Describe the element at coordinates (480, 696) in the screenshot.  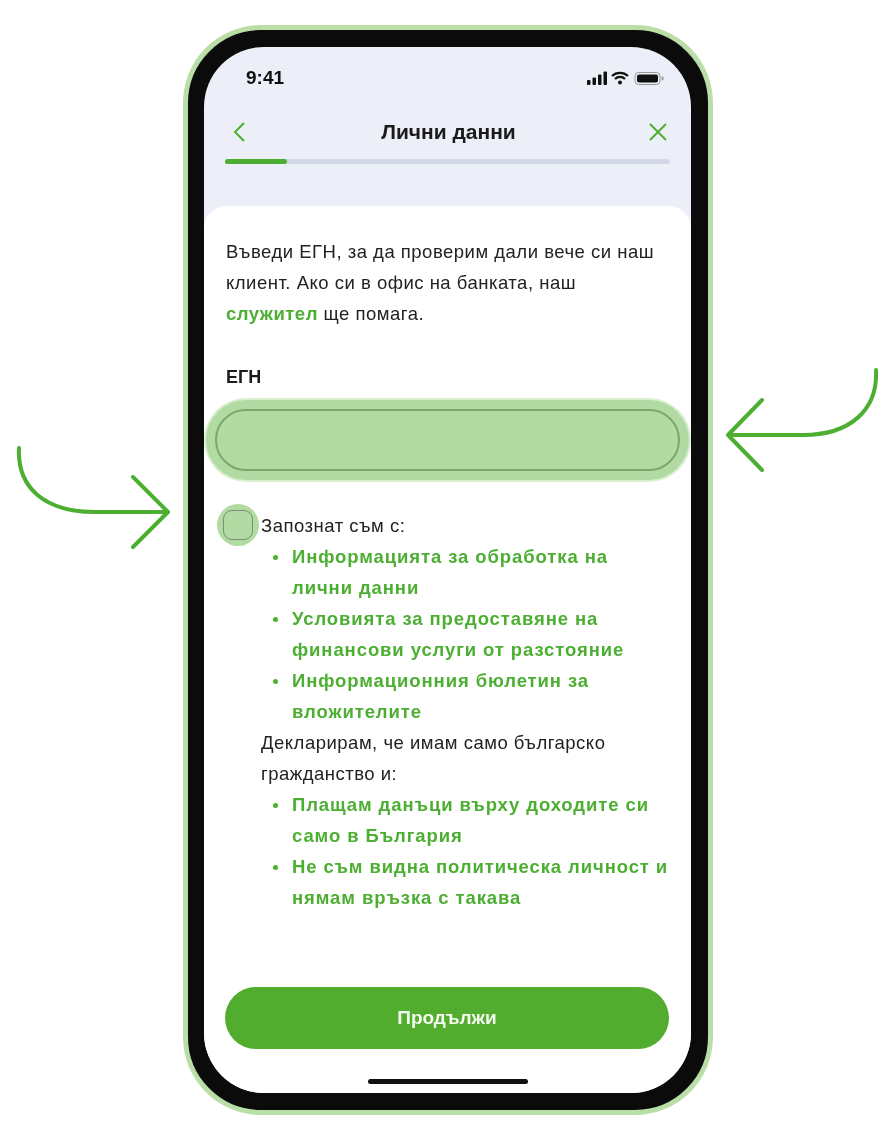
I see `document-link: Информационния бюлетин за вложителите` at that location.